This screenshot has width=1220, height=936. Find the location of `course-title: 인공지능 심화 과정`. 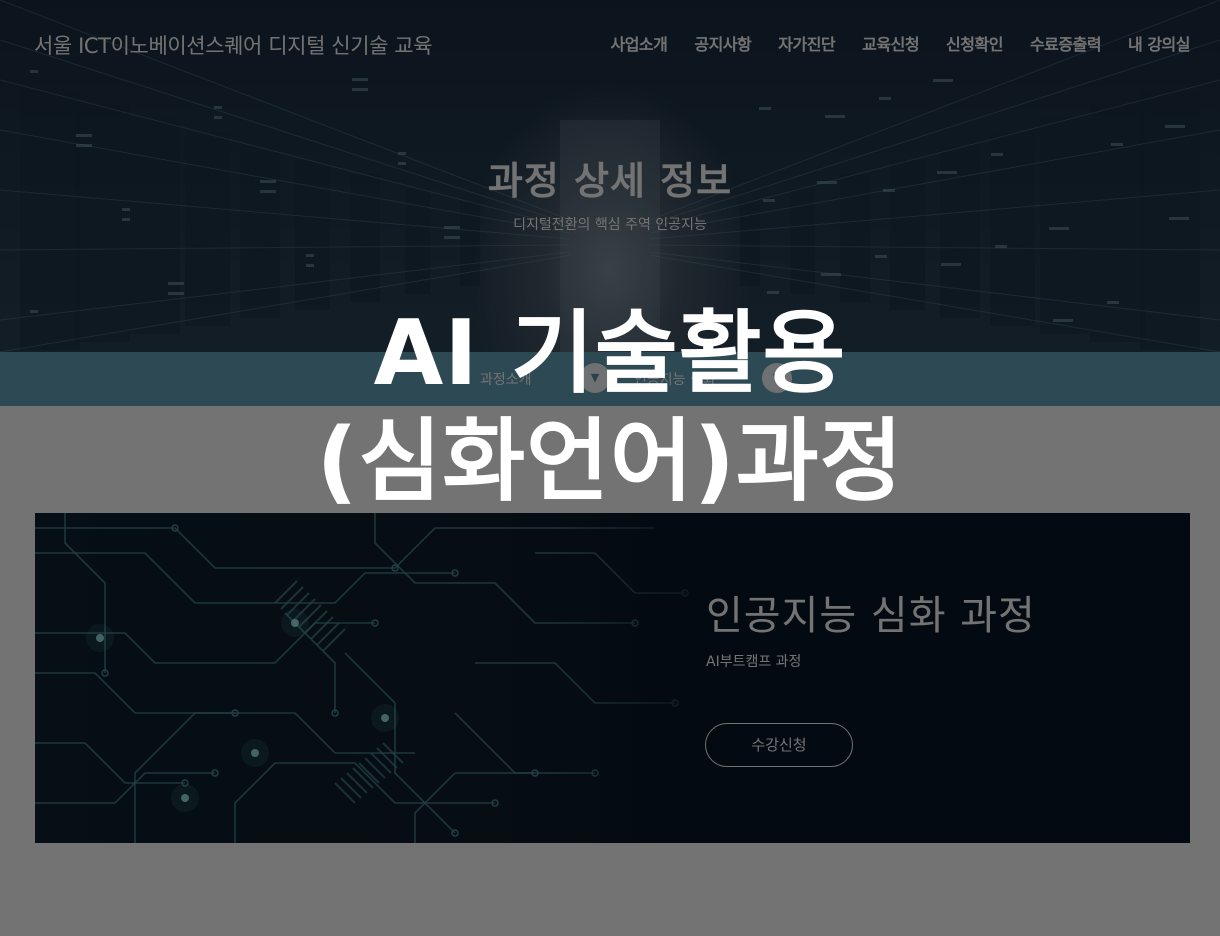

course-title: 인공지능 심화 과정 is located at coordinates (871, 616).